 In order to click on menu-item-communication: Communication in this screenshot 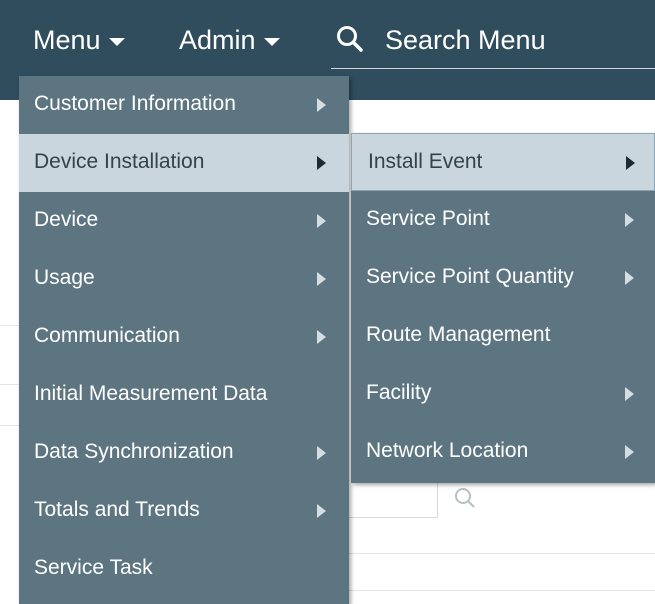, I will do `click(184, 337)`.